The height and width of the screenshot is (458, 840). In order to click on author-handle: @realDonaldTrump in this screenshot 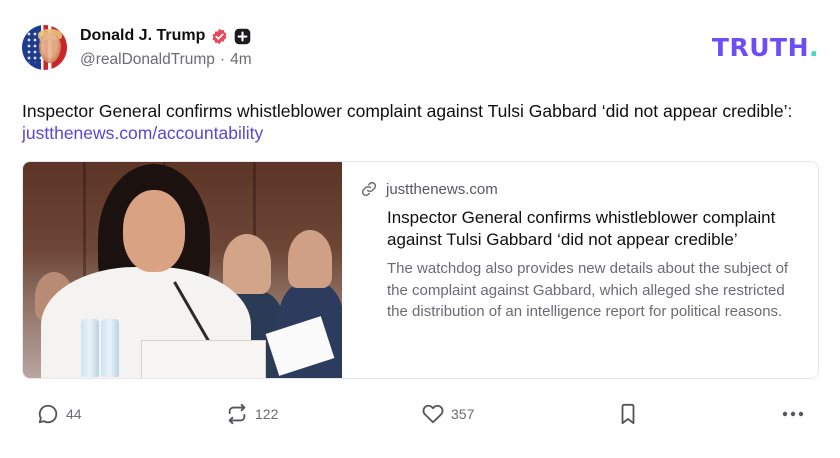, I will do `click(147, 60)`.